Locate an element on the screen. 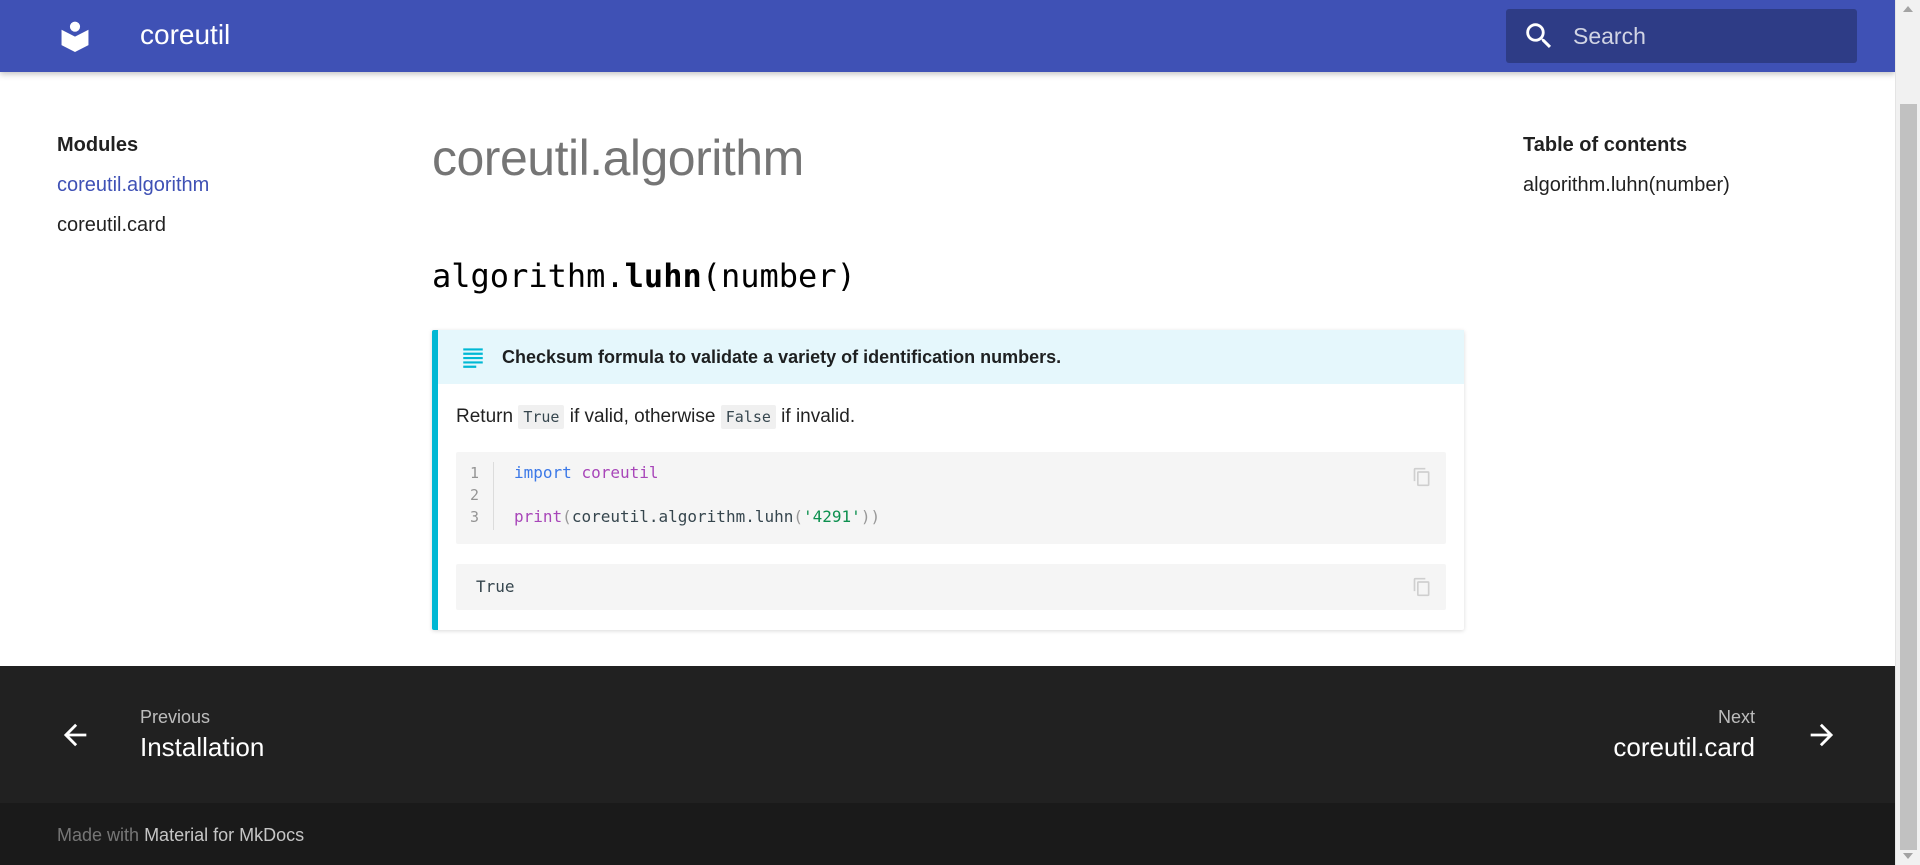 The image size is (1920, 865). function-name: luhn is located at coordinates (663, 276).